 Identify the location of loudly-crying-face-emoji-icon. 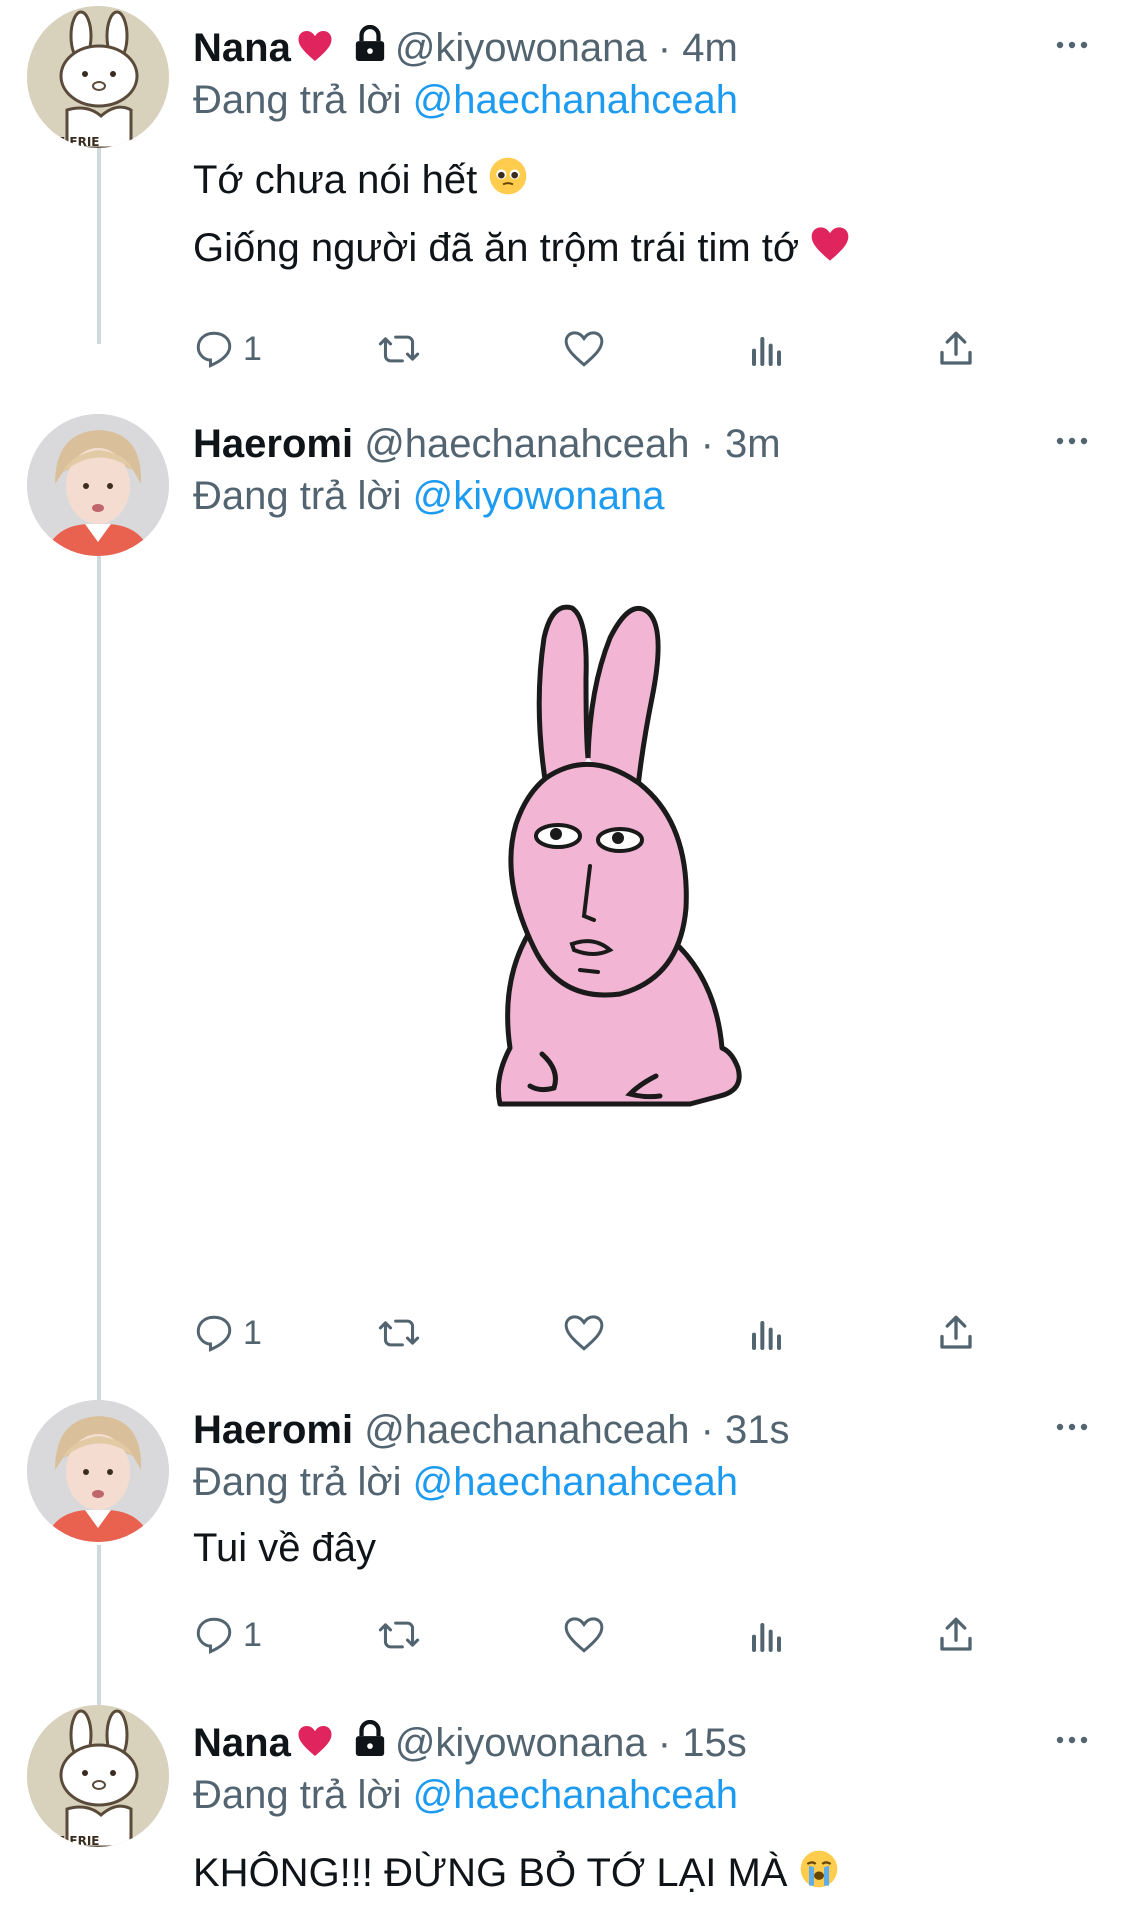
(819, 1875).